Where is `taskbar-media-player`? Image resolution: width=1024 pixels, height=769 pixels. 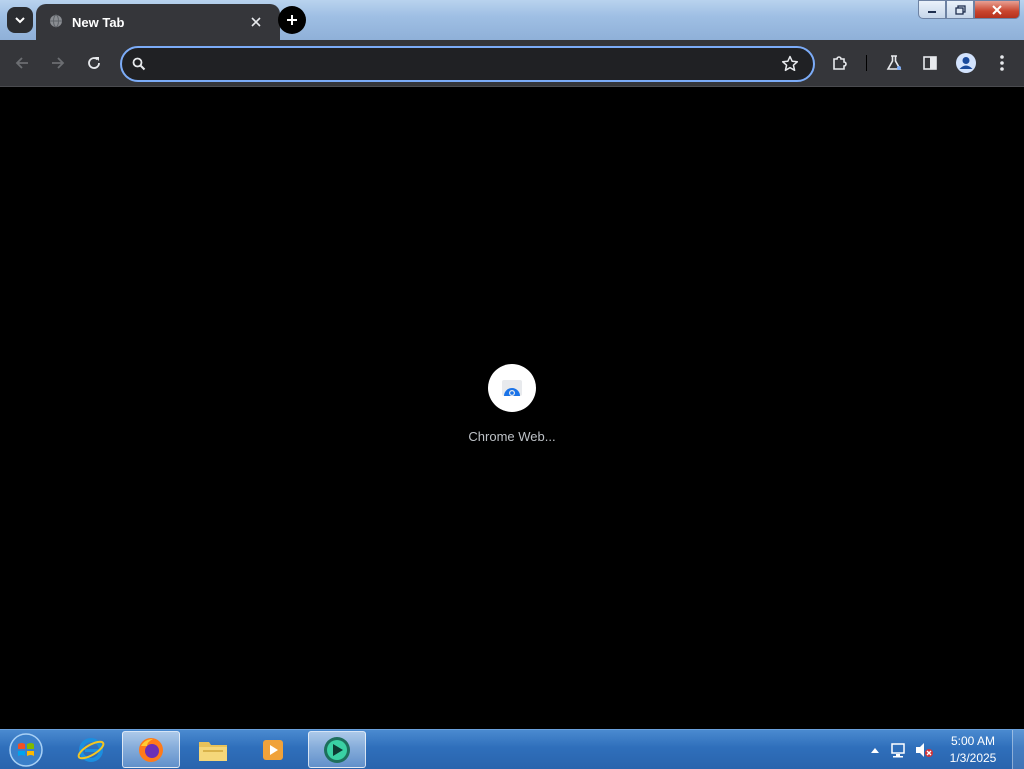 taskbar-media-player is located at coordinates (273, 749).